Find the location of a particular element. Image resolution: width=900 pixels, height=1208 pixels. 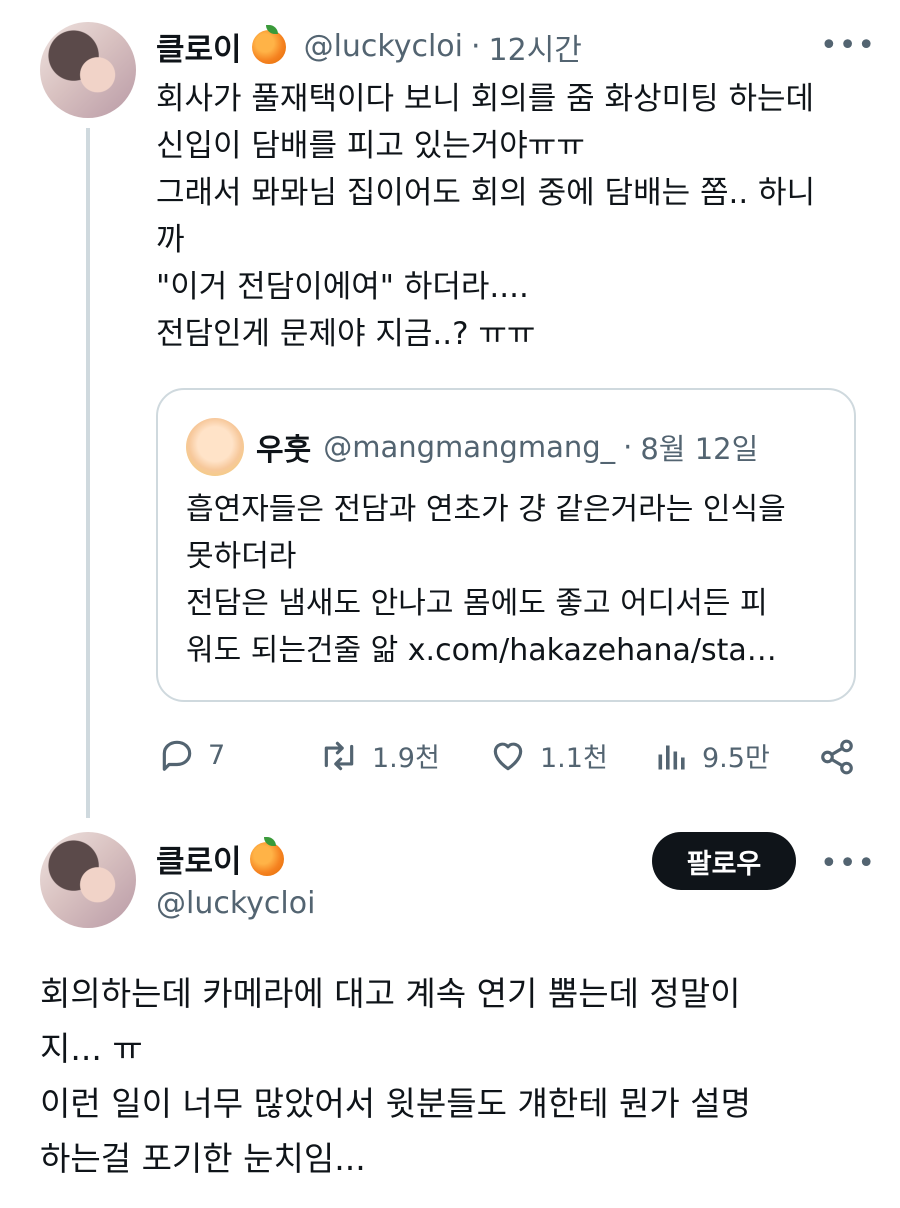

quote-author-handle: @mangmangmang_ is located at coordinates (469, 447).